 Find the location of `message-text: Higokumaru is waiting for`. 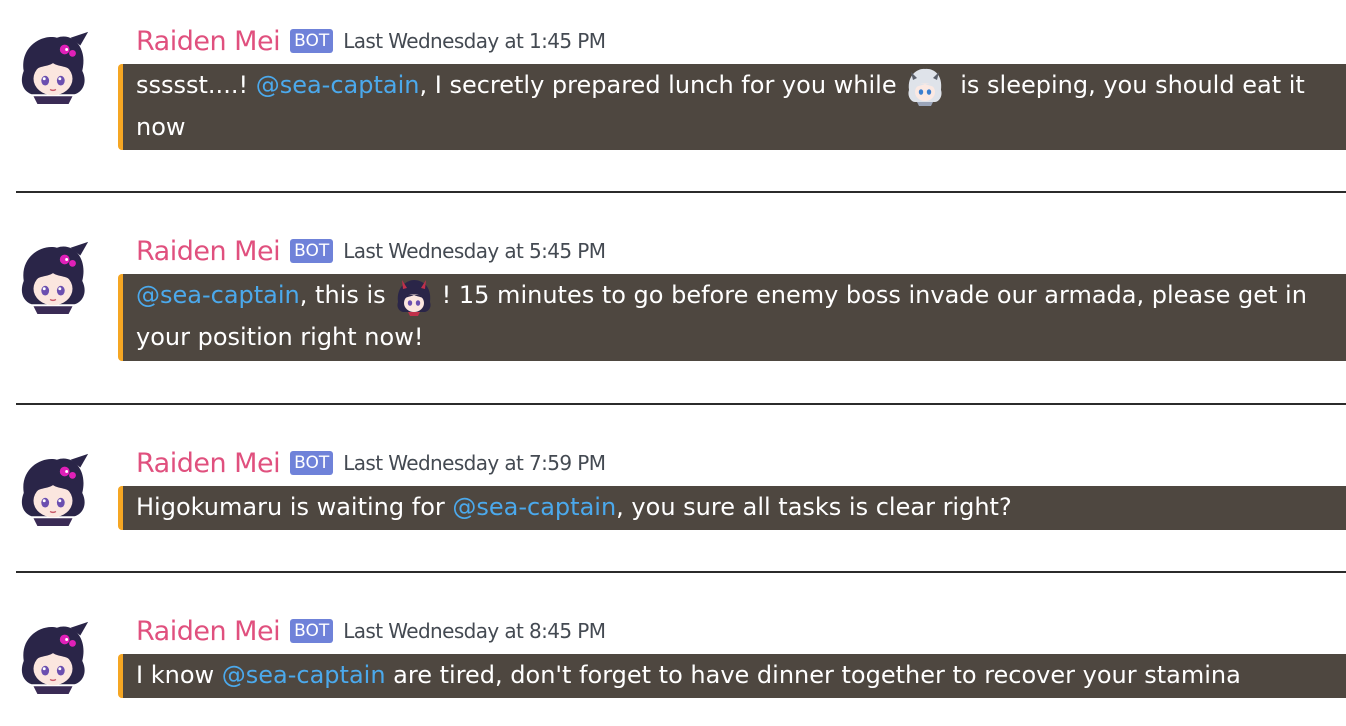

message-text: Higokumaru is waiting for is located at coordinates (294, 507).